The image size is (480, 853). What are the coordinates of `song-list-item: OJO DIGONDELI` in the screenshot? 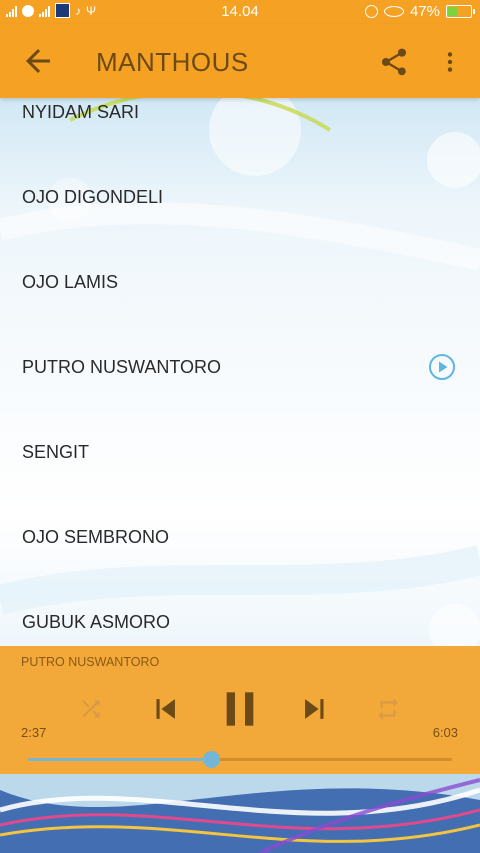 It's located at (240, 197).